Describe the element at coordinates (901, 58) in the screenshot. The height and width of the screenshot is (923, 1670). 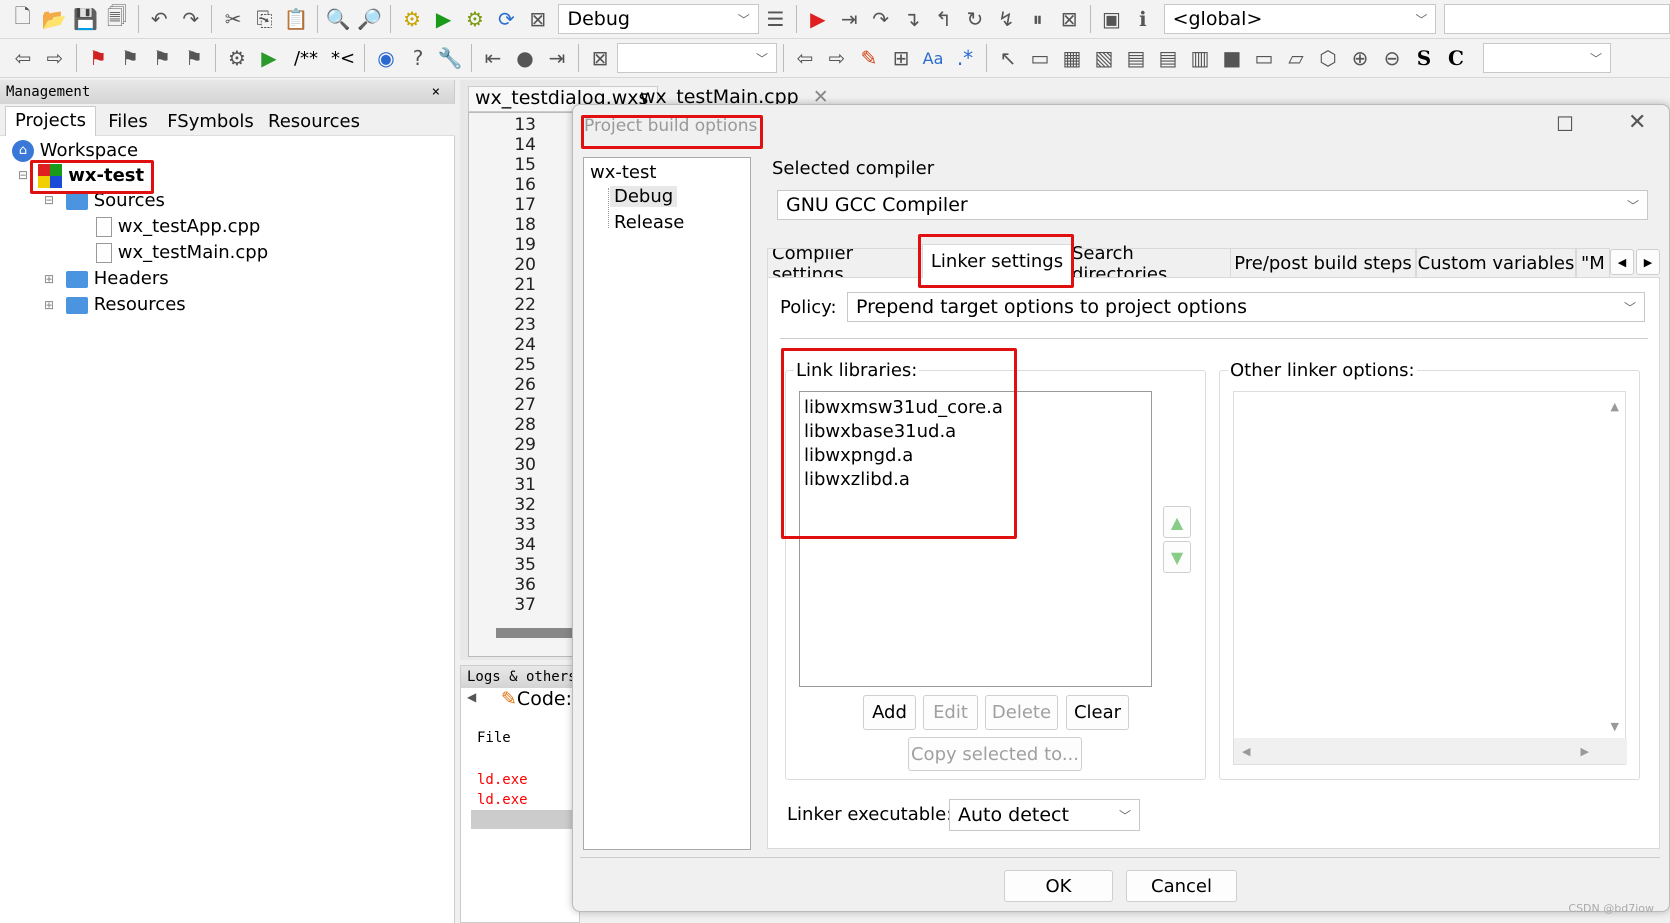
I see `selection-icon: ⊞` at that location.